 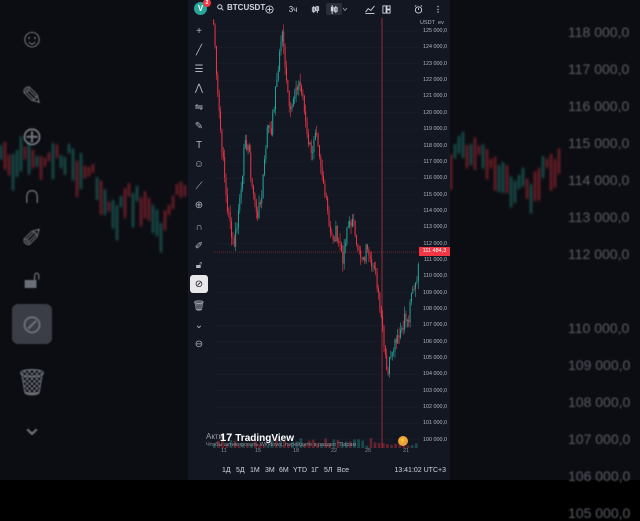 What do you see at coordinates (435, 292) in the screenshot?
I see `price-tick: 109 000,0` at bounding box center [435, 292].